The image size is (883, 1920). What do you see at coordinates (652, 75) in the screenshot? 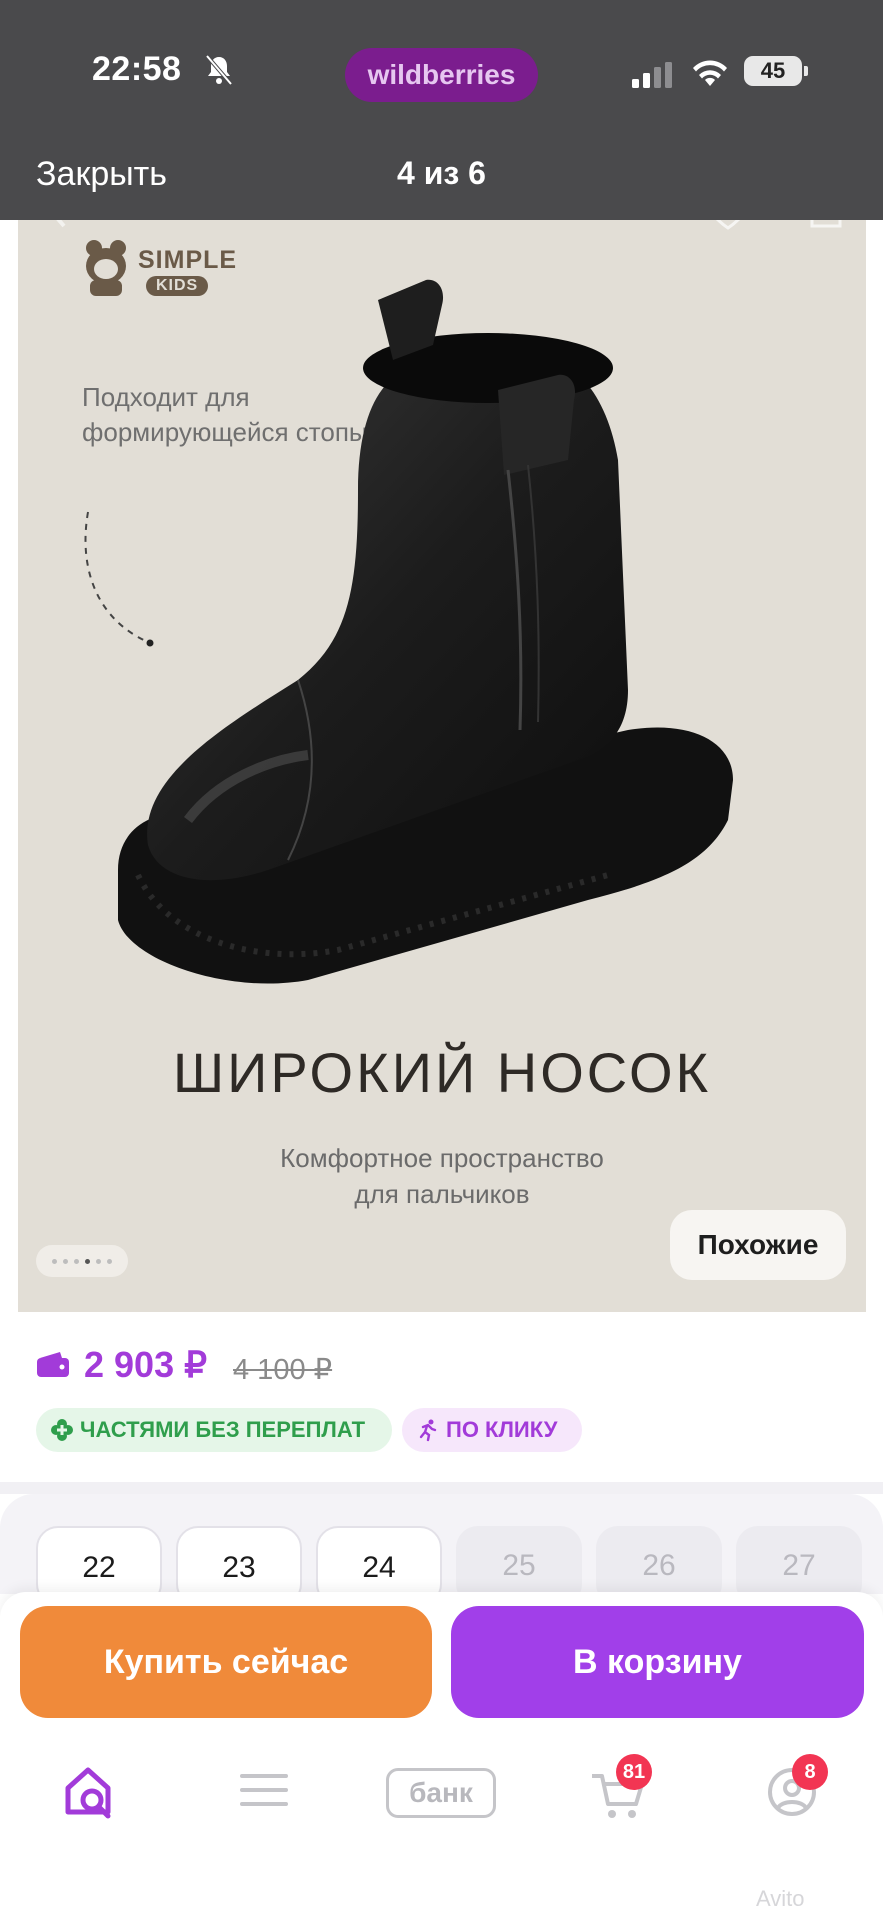
I see `signal-icon` at bounding box center [652, 75].